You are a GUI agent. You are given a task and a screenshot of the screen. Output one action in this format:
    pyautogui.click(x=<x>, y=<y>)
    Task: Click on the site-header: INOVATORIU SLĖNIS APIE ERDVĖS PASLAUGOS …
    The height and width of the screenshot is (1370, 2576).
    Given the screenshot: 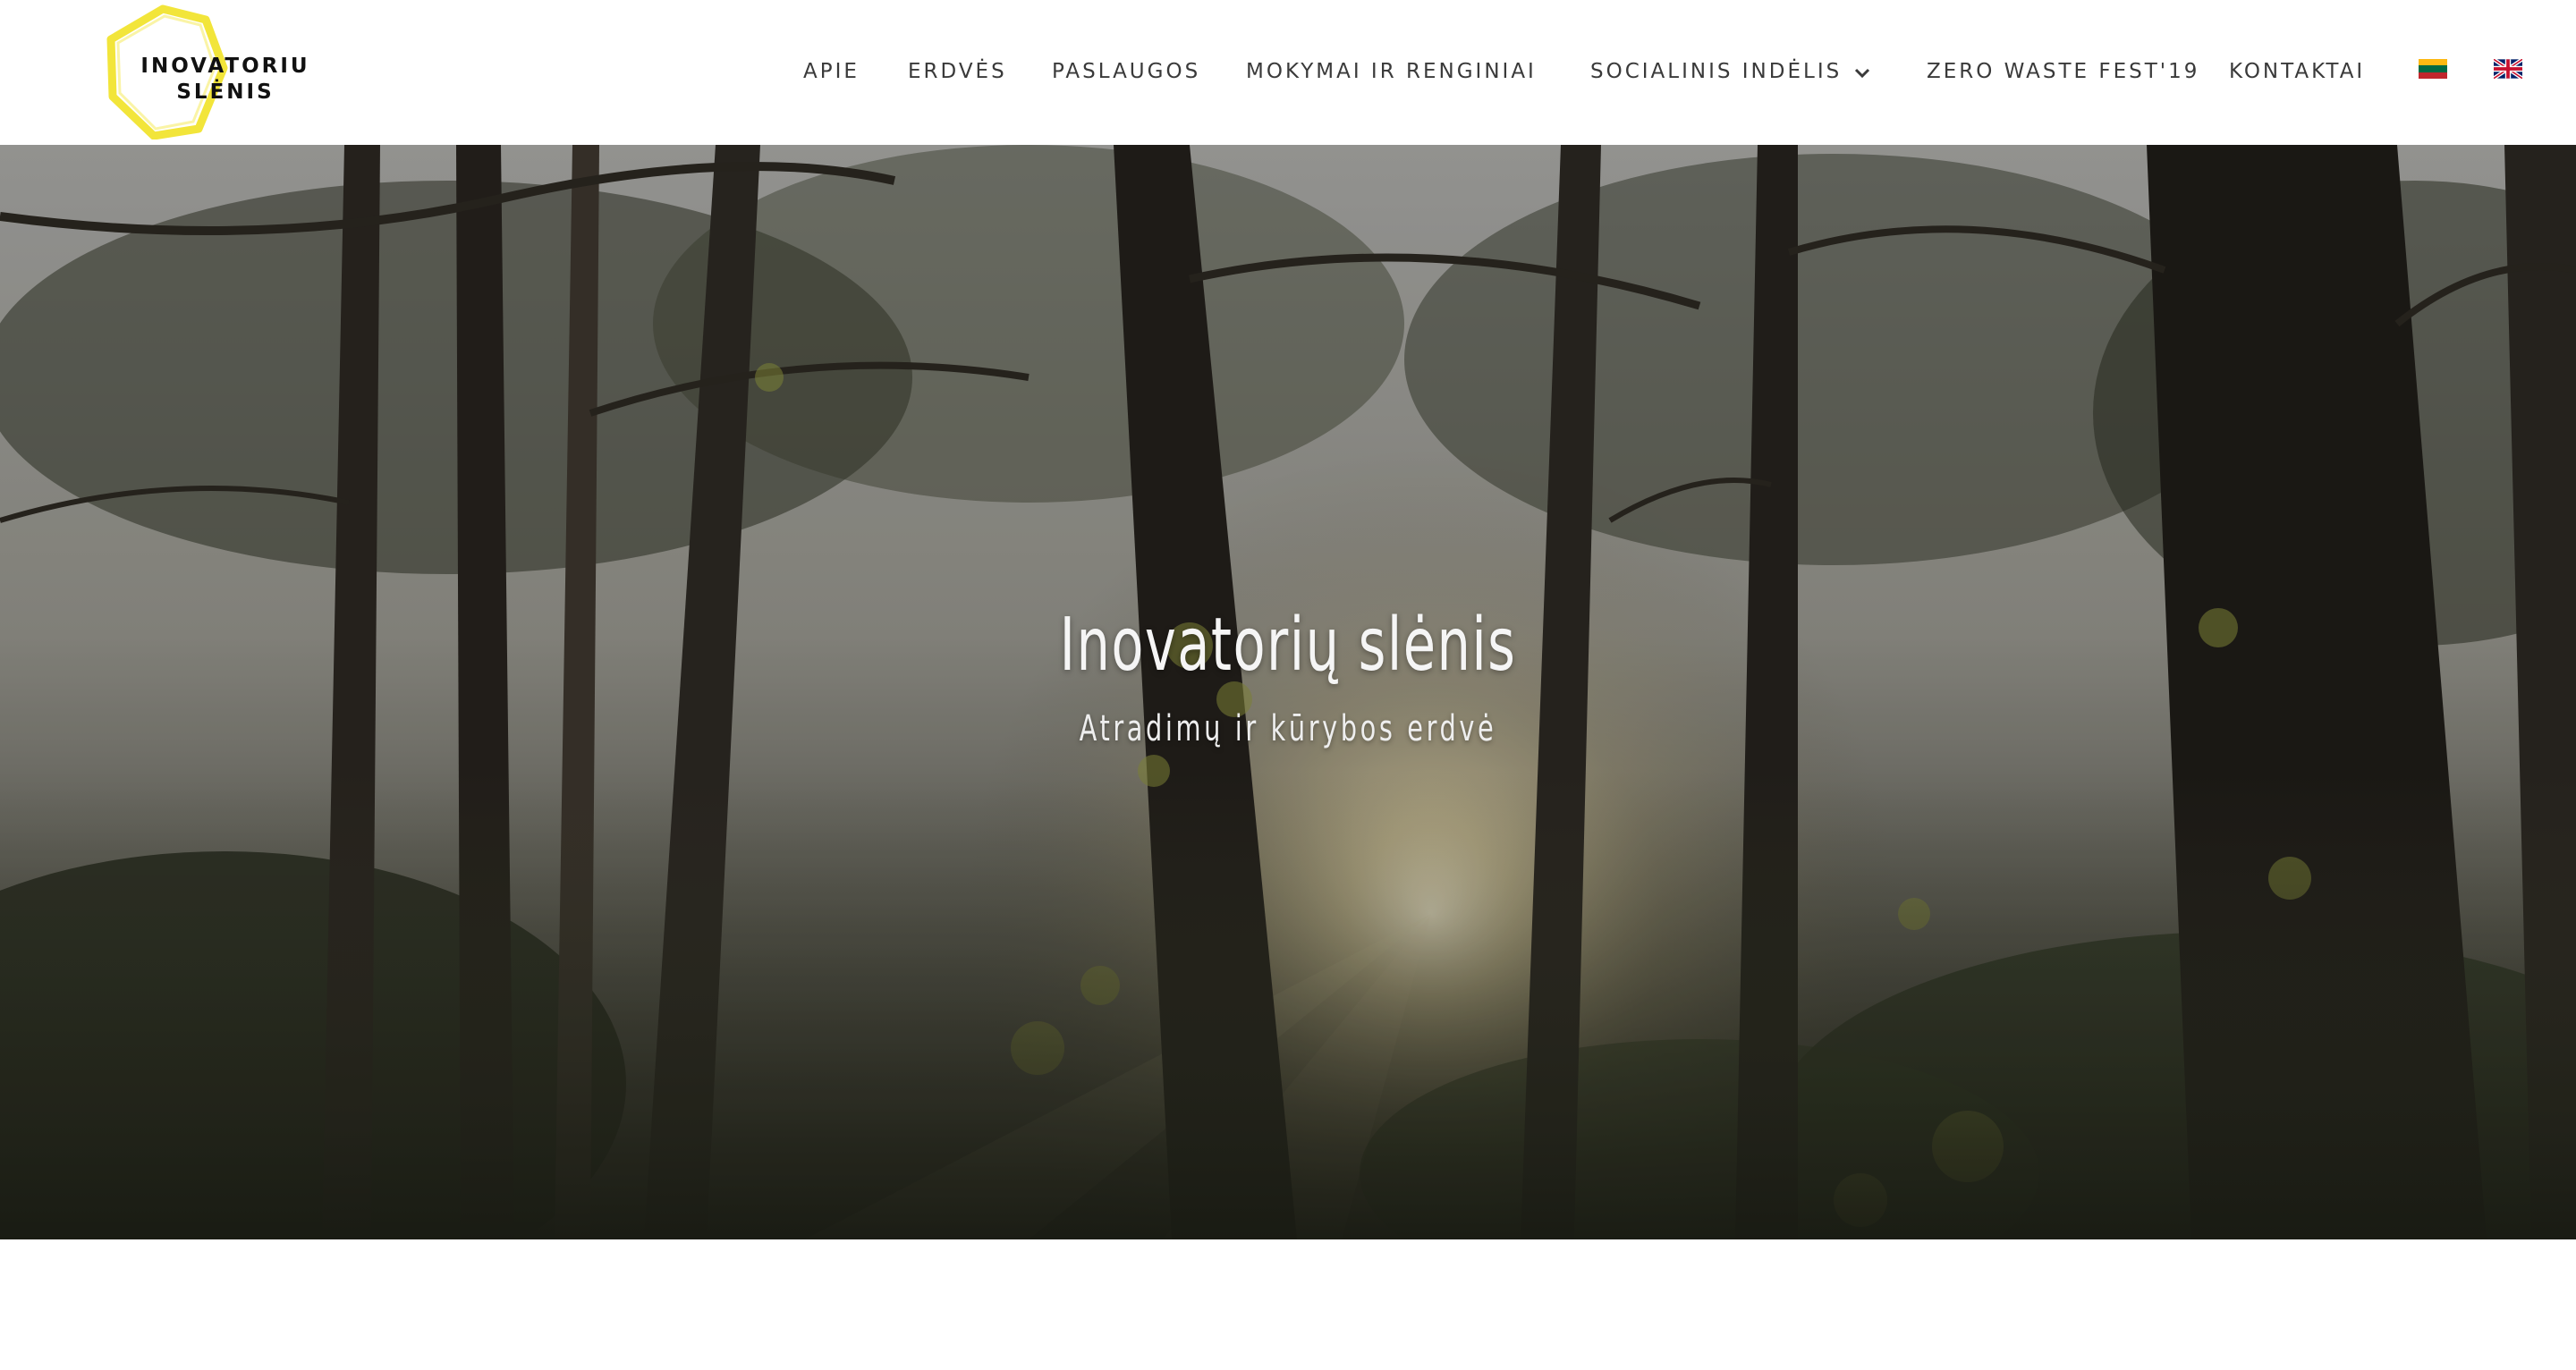 What is the action you would take?
    pyautogui.click(x=1288, y=72)
    